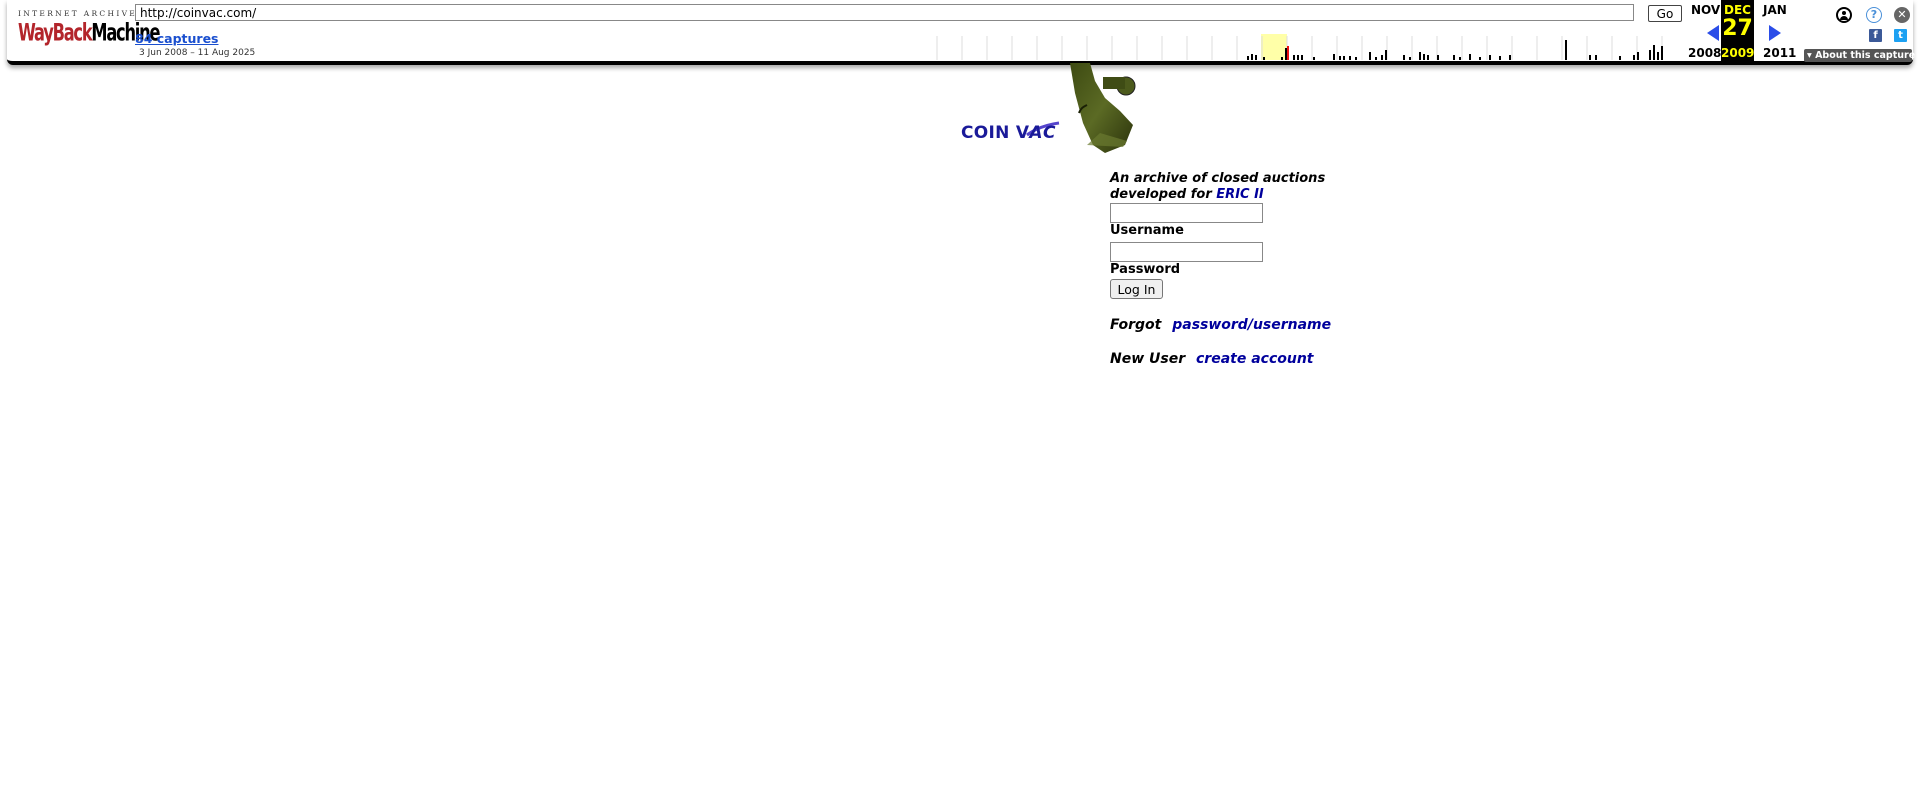 This screenshot has width=1920, height=802. What do you see at coordinates (1136, 289) in the screenshot?
I see `log-in-button: Log In` at bounding box center [1136, 289].